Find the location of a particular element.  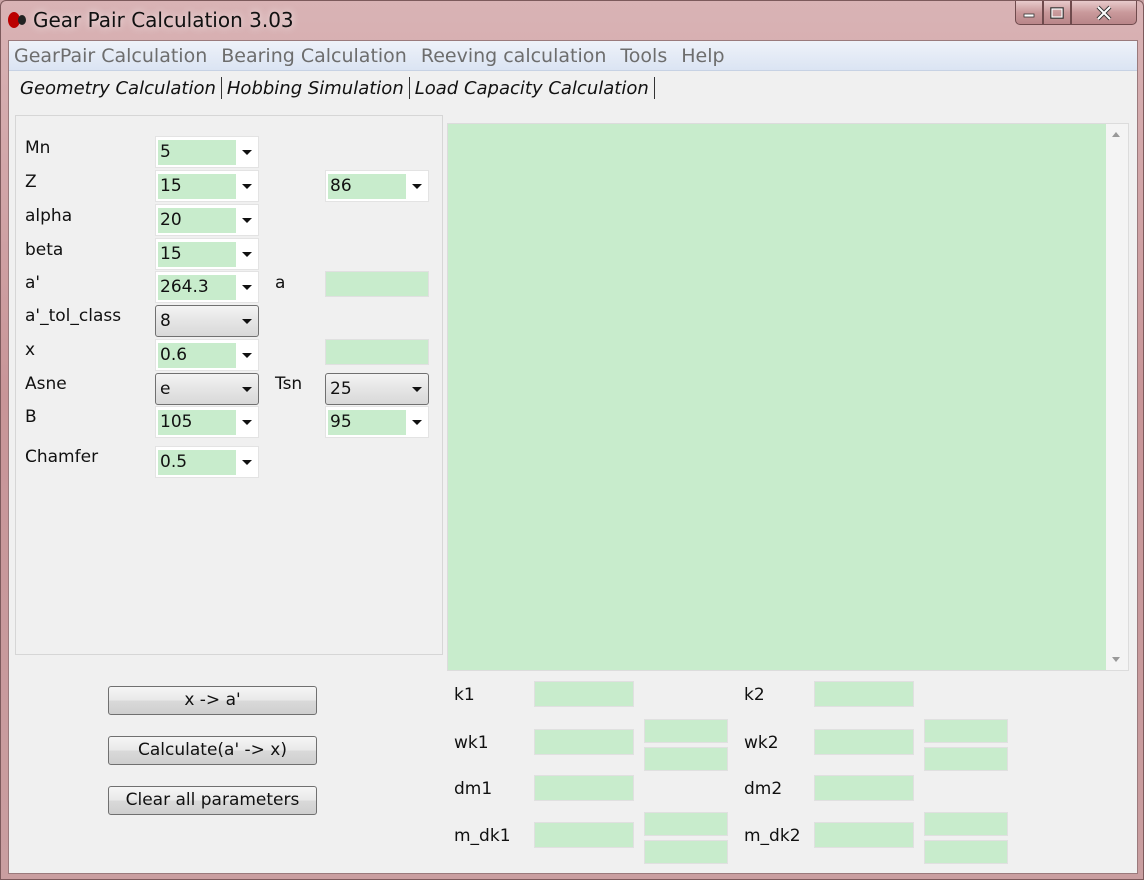

scroll-down-icon is located at coordinates (1116, 659).